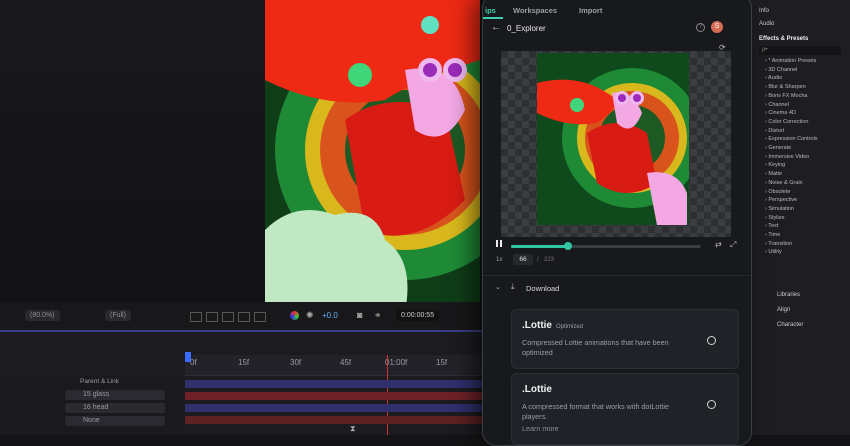 The height and width of the screenshot is (446, 850). I want to click on tab-import: Import, so click(590, 10).